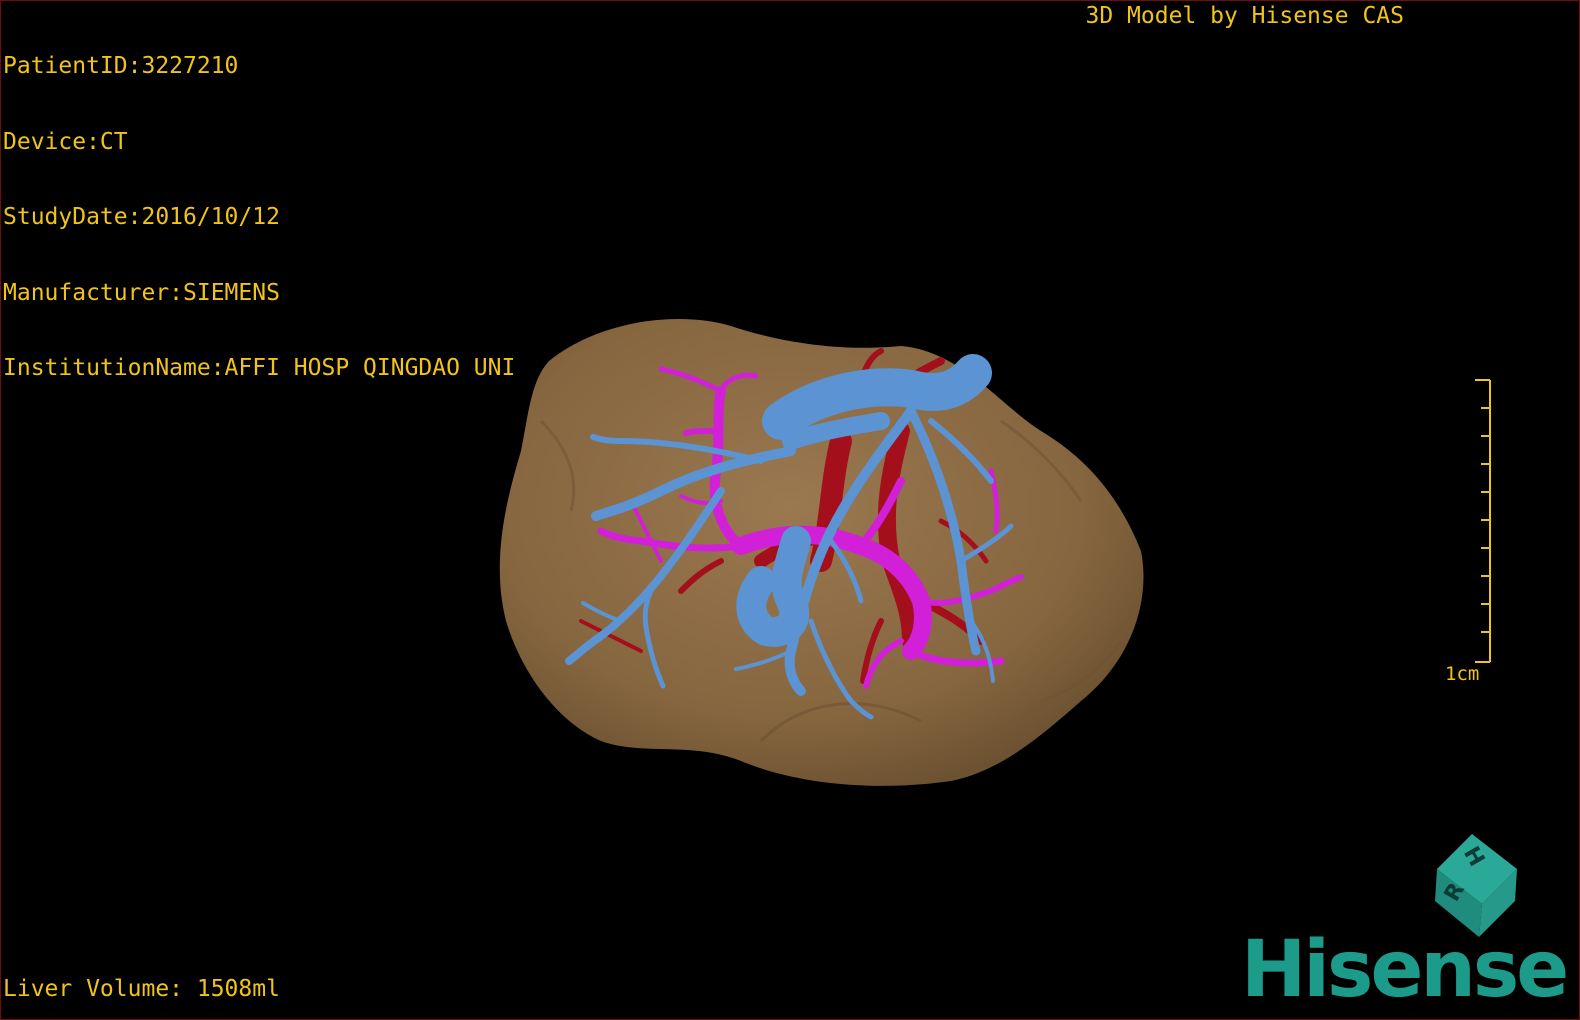 This screenshot has width=1580, height=1020. I want to click on manufacturer-label: Manufacturer:SIEMENS, so click(141, 292).